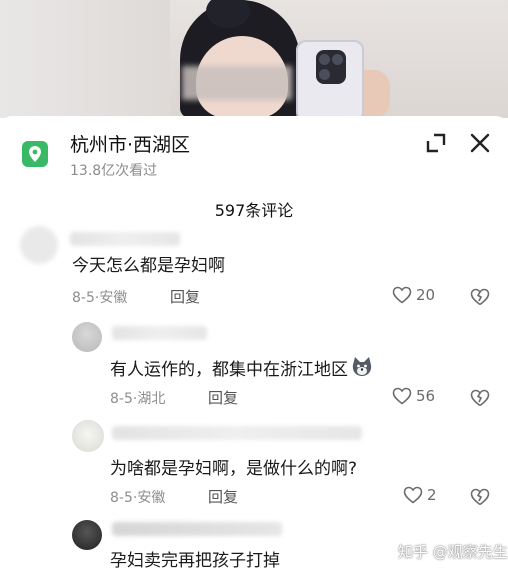  Describe the element at coordinates (453, 552) in the screenshot. I see `watermark: 知乎 @观察先生` at that location.